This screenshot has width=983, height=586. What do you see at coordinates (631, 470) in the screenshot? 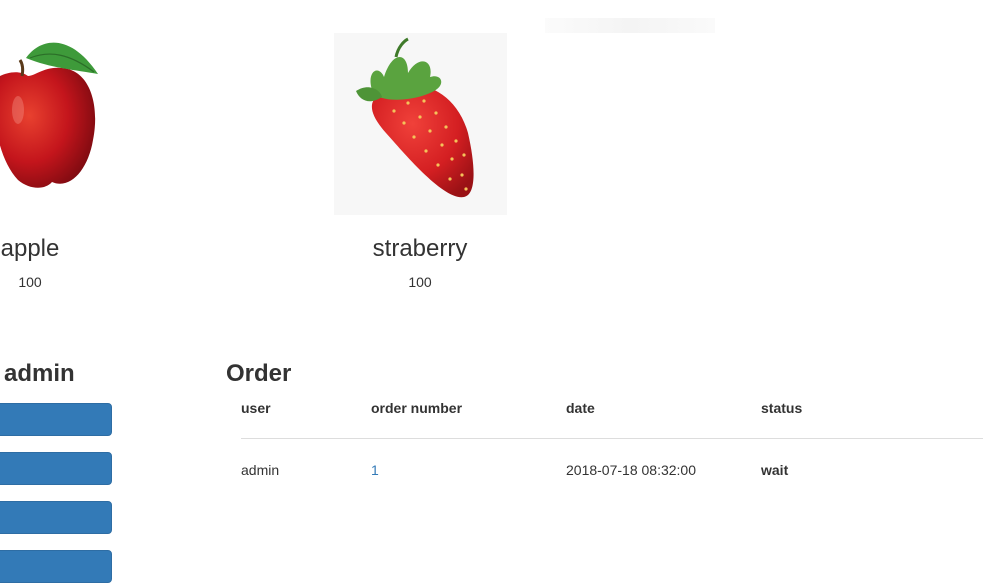
I see `order-date: 2018-07-18 08:32:00` at bounding box center [631, 470].